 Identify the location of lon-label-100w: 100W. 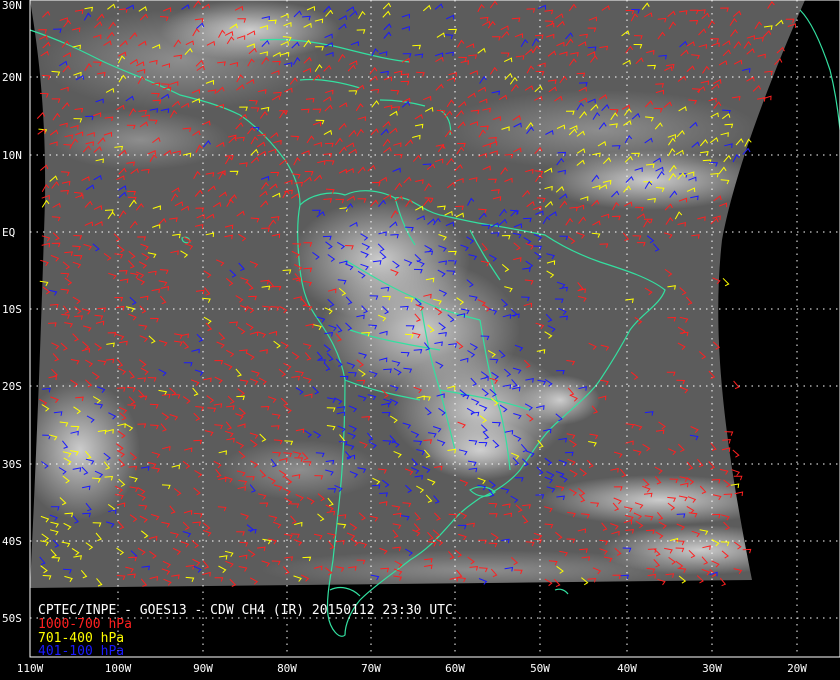
(118, 668).